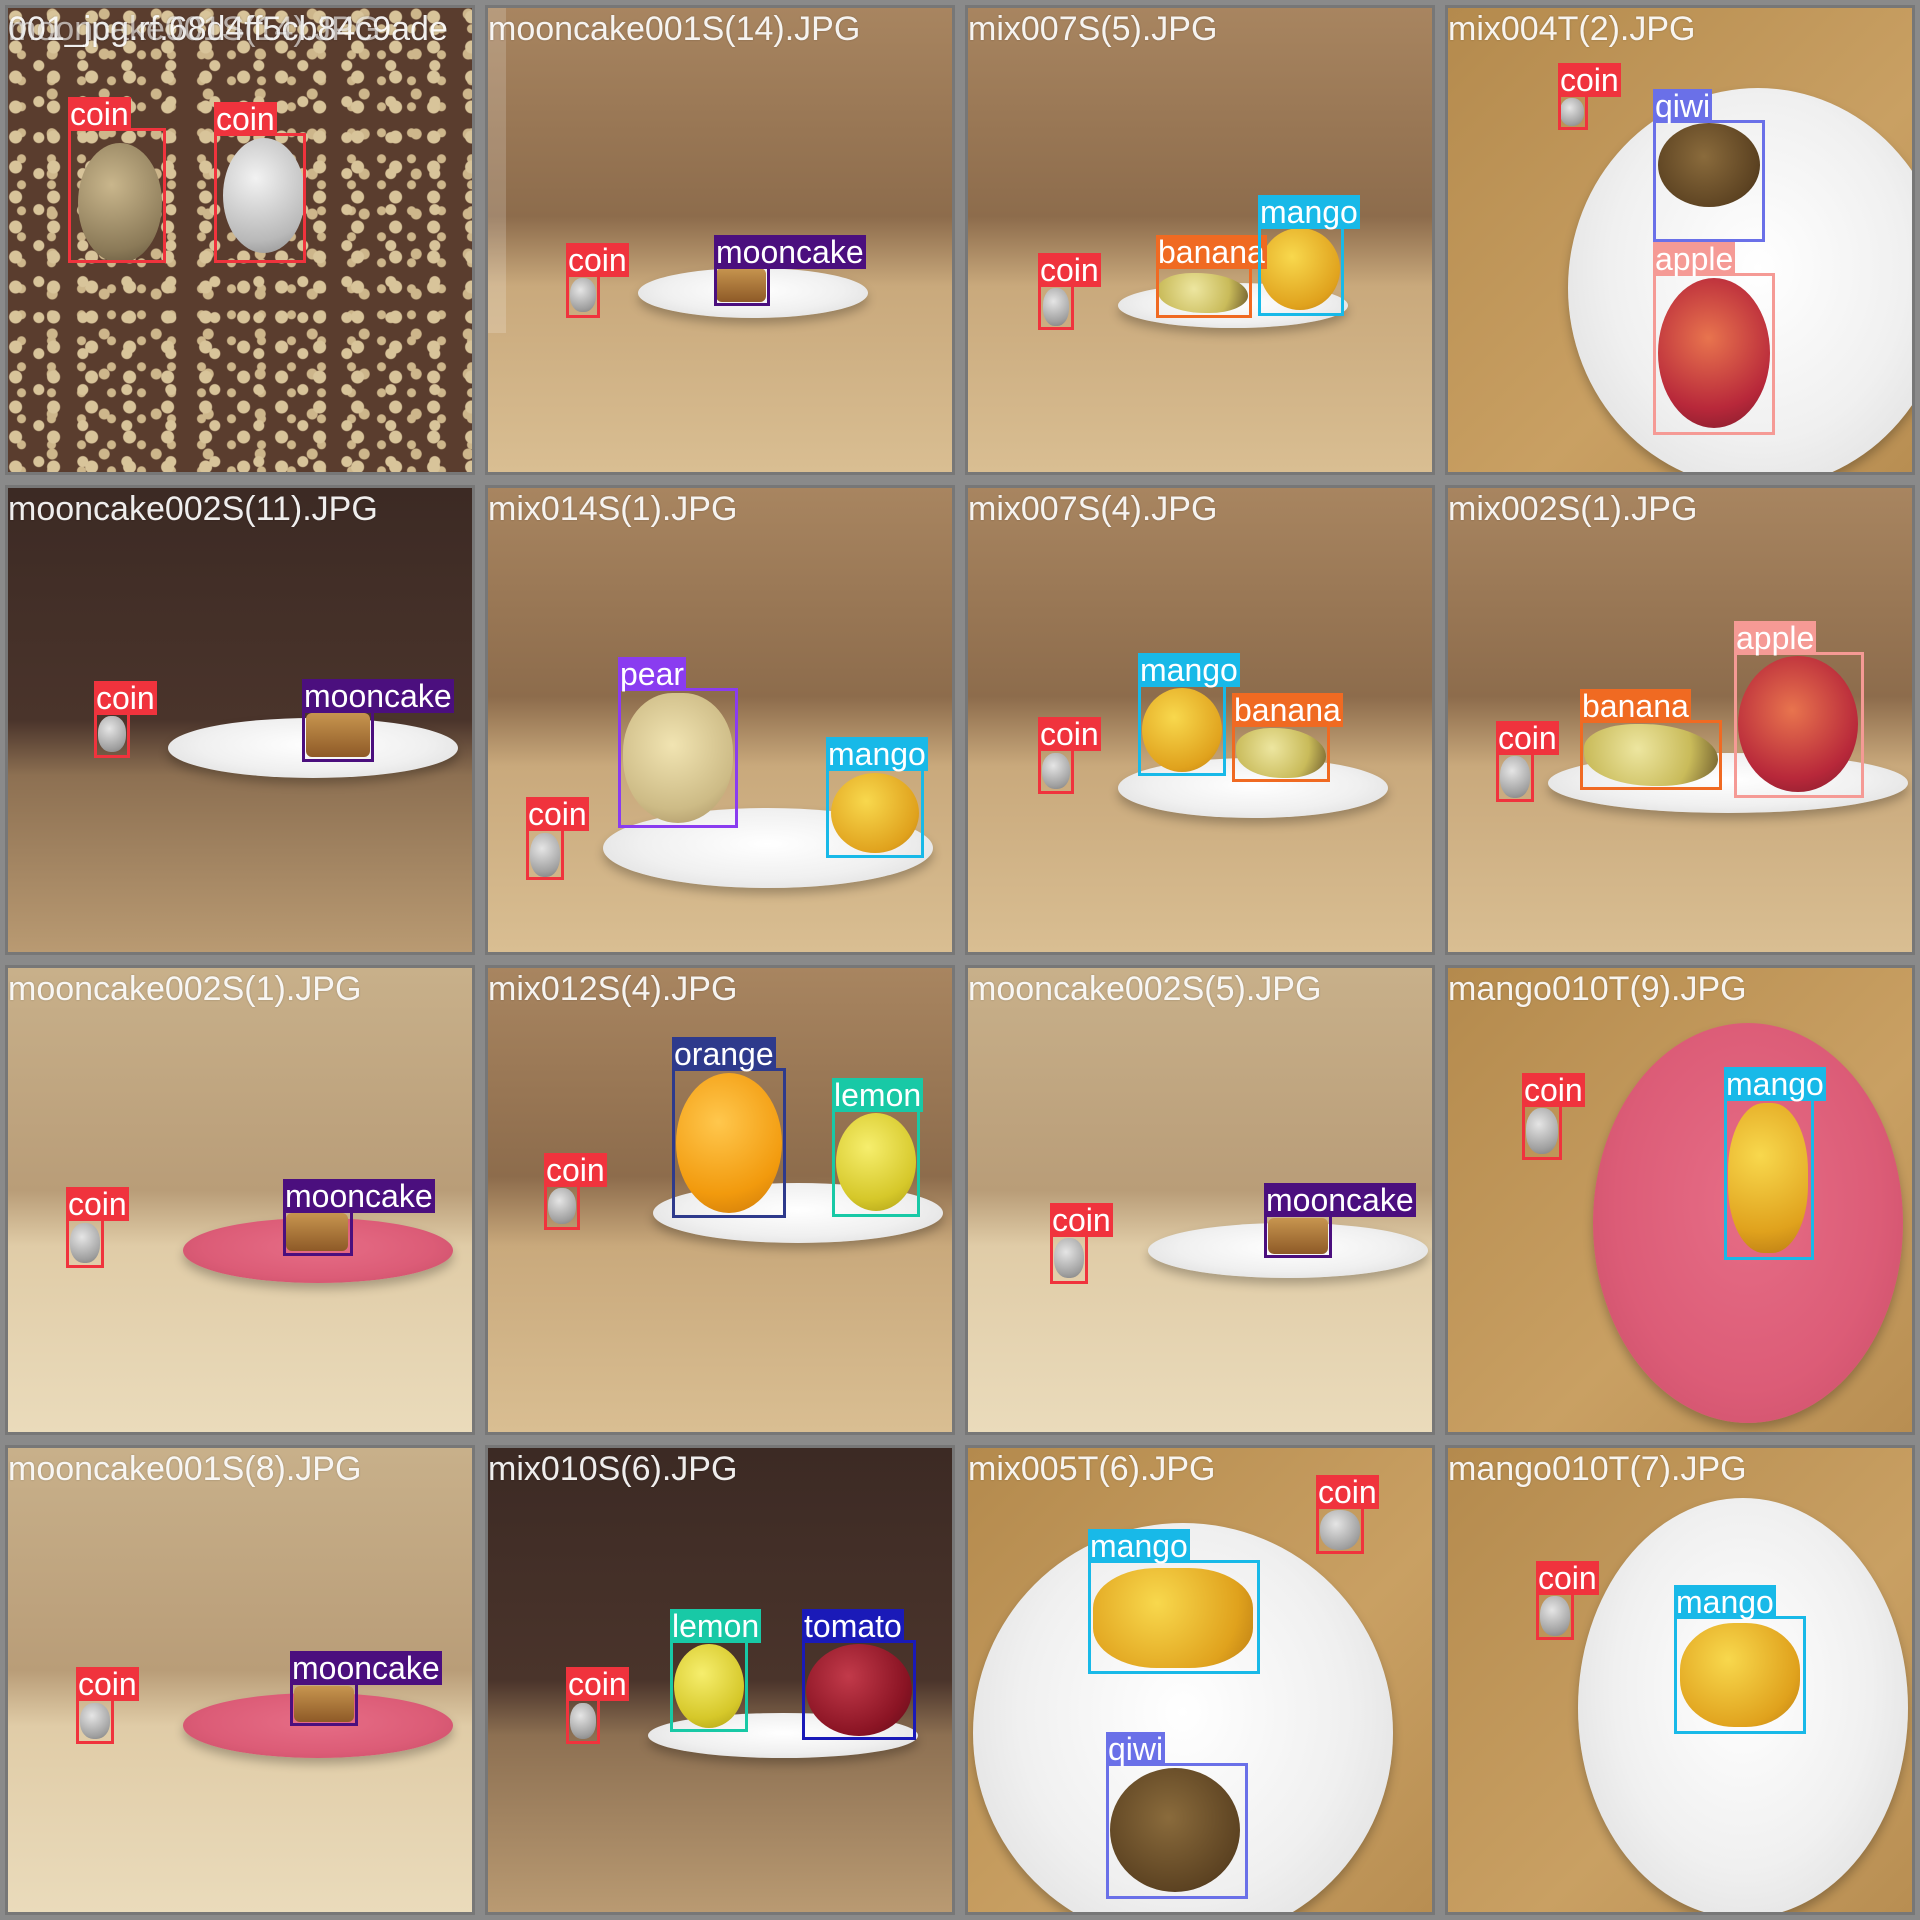 Image resolution: width=1920 pixels, height=1920 pixels. What do you see at coordinates (1597, 989) in the screenshot?
I see `tile-title: mango010T(9).JPG` at bounding box center [1597, 989].